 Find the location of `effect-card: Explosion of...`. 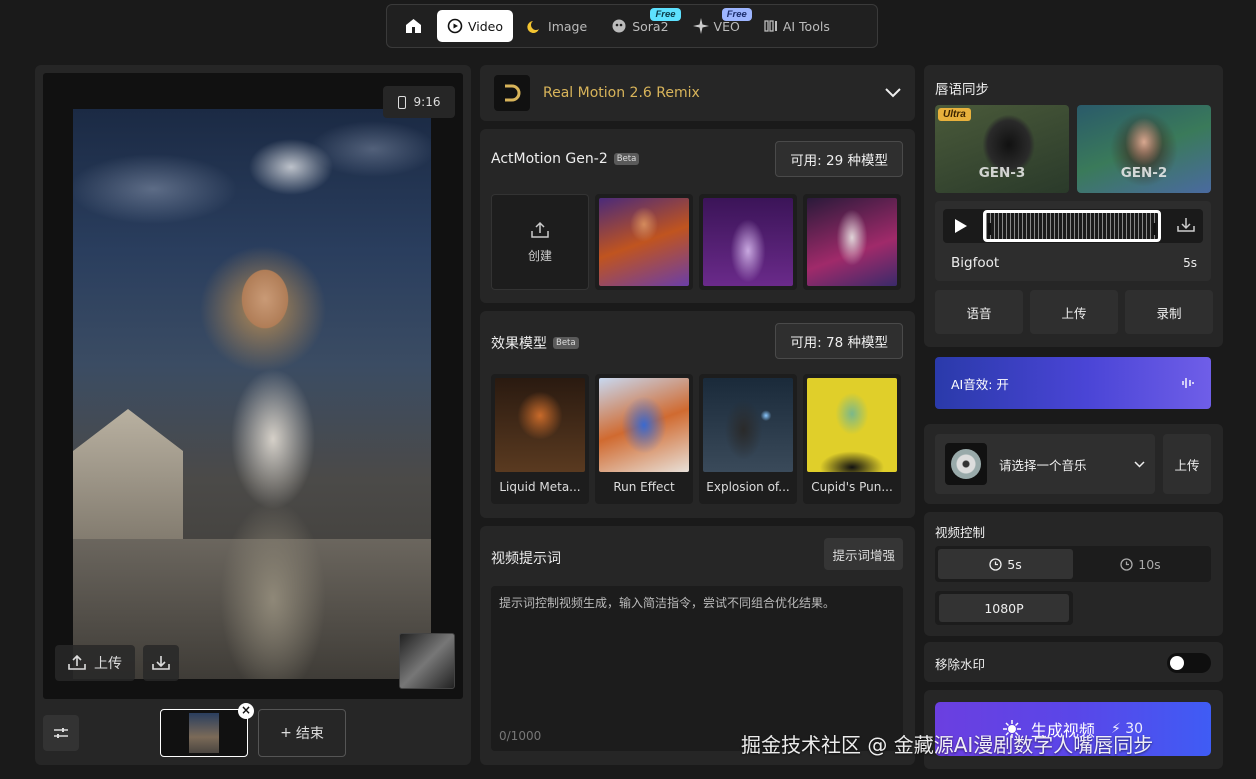

effect-card: Explosion of... is located at coordinates (748, 439).